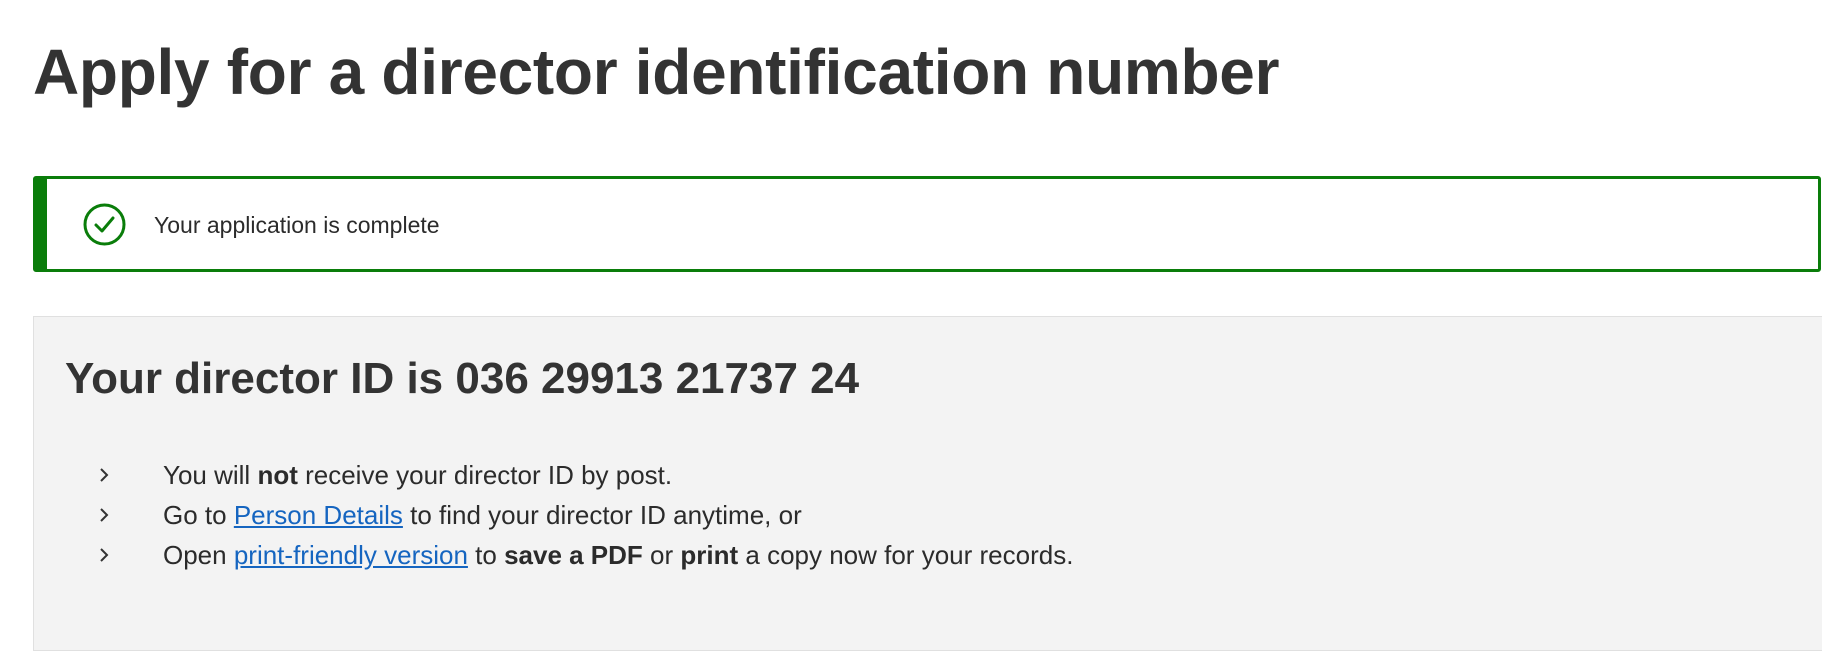 This screenshot has height=651, width=1822. I want to click on text-segment: a copy now for your records., so click(906, 555).